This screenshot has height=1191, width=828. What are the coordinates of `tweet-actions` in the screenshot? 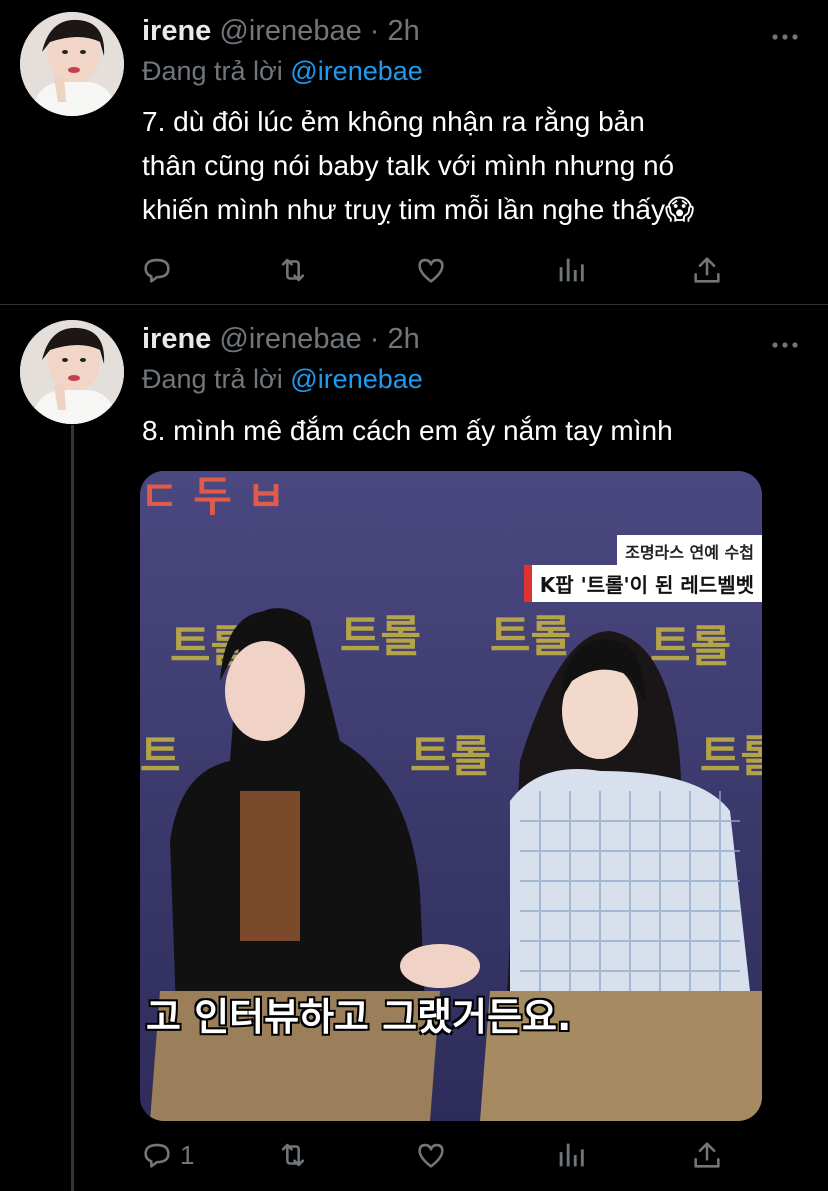 It's located at (440, 270).